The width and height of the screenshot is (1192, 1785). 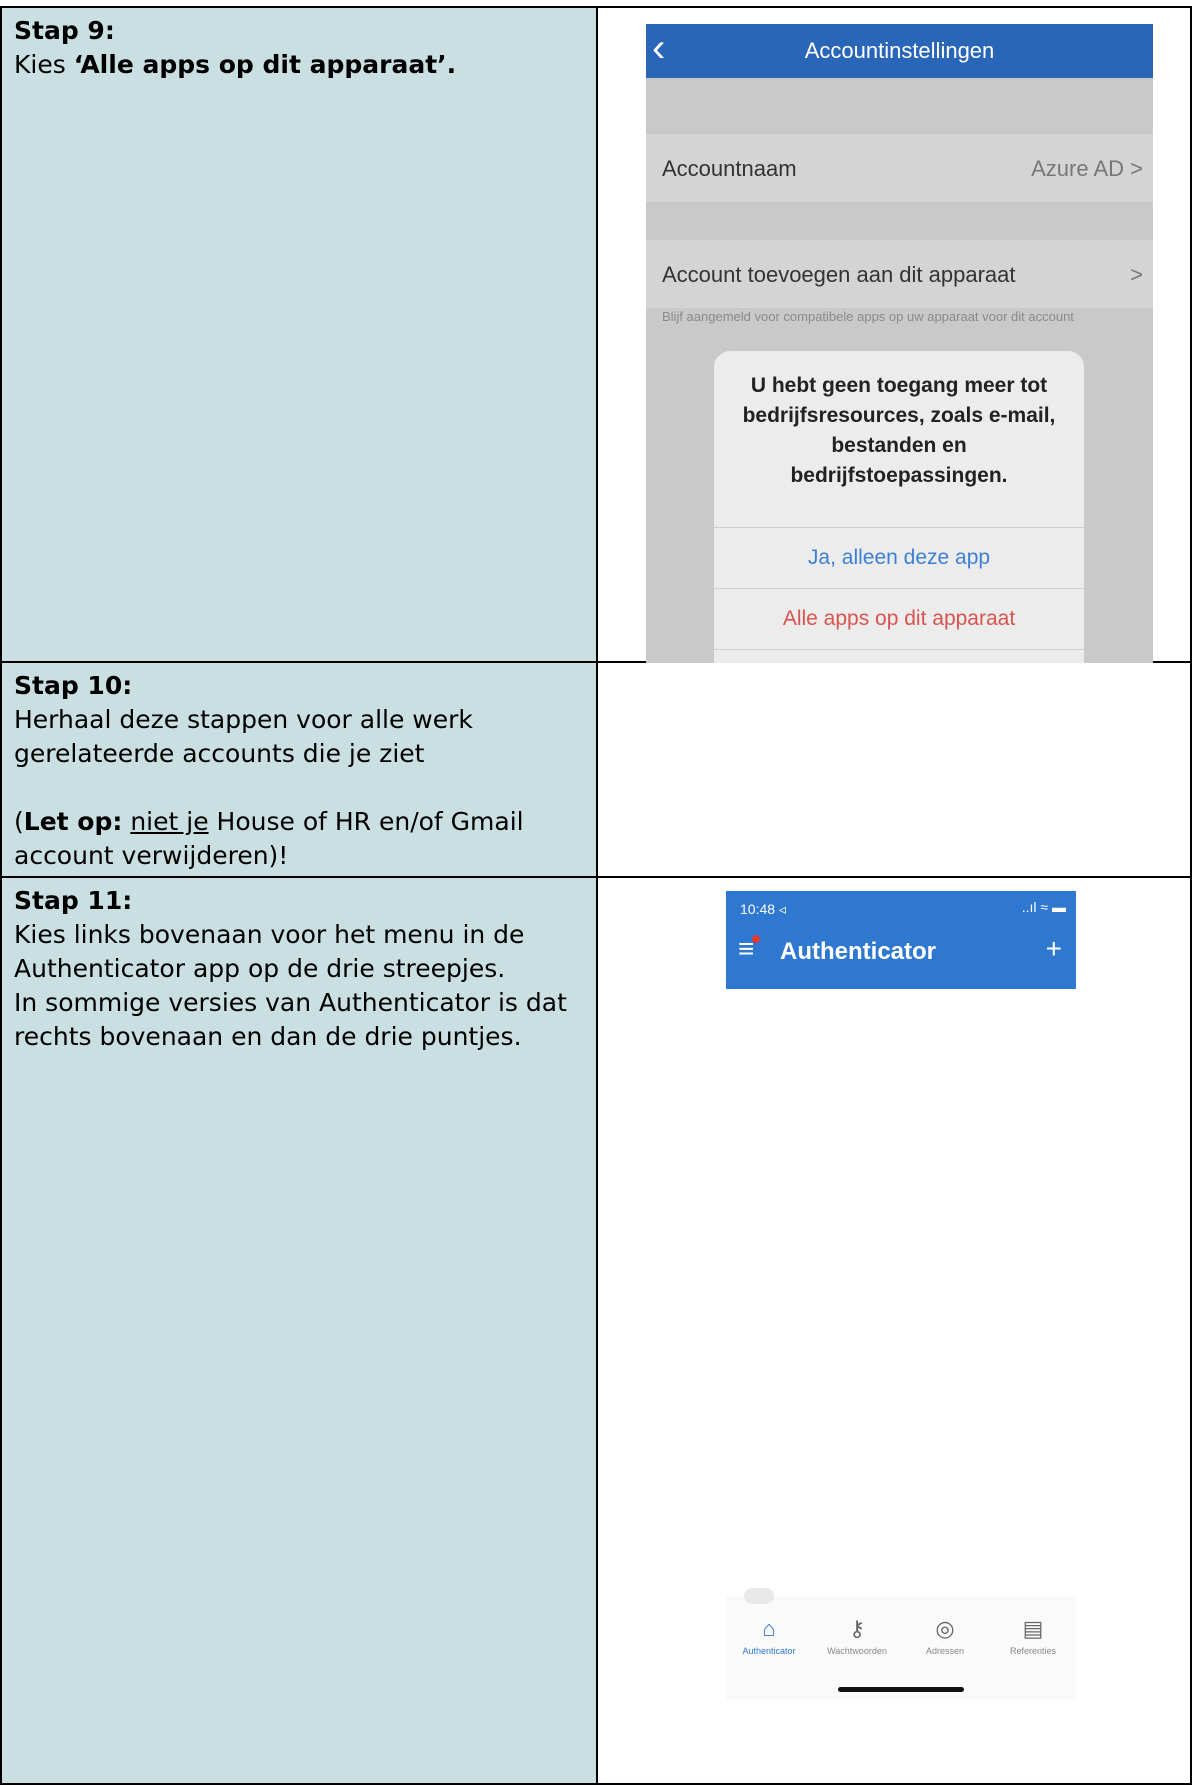 I want to click on step-10-title: Stap 10:, so click(x=73, y=685).